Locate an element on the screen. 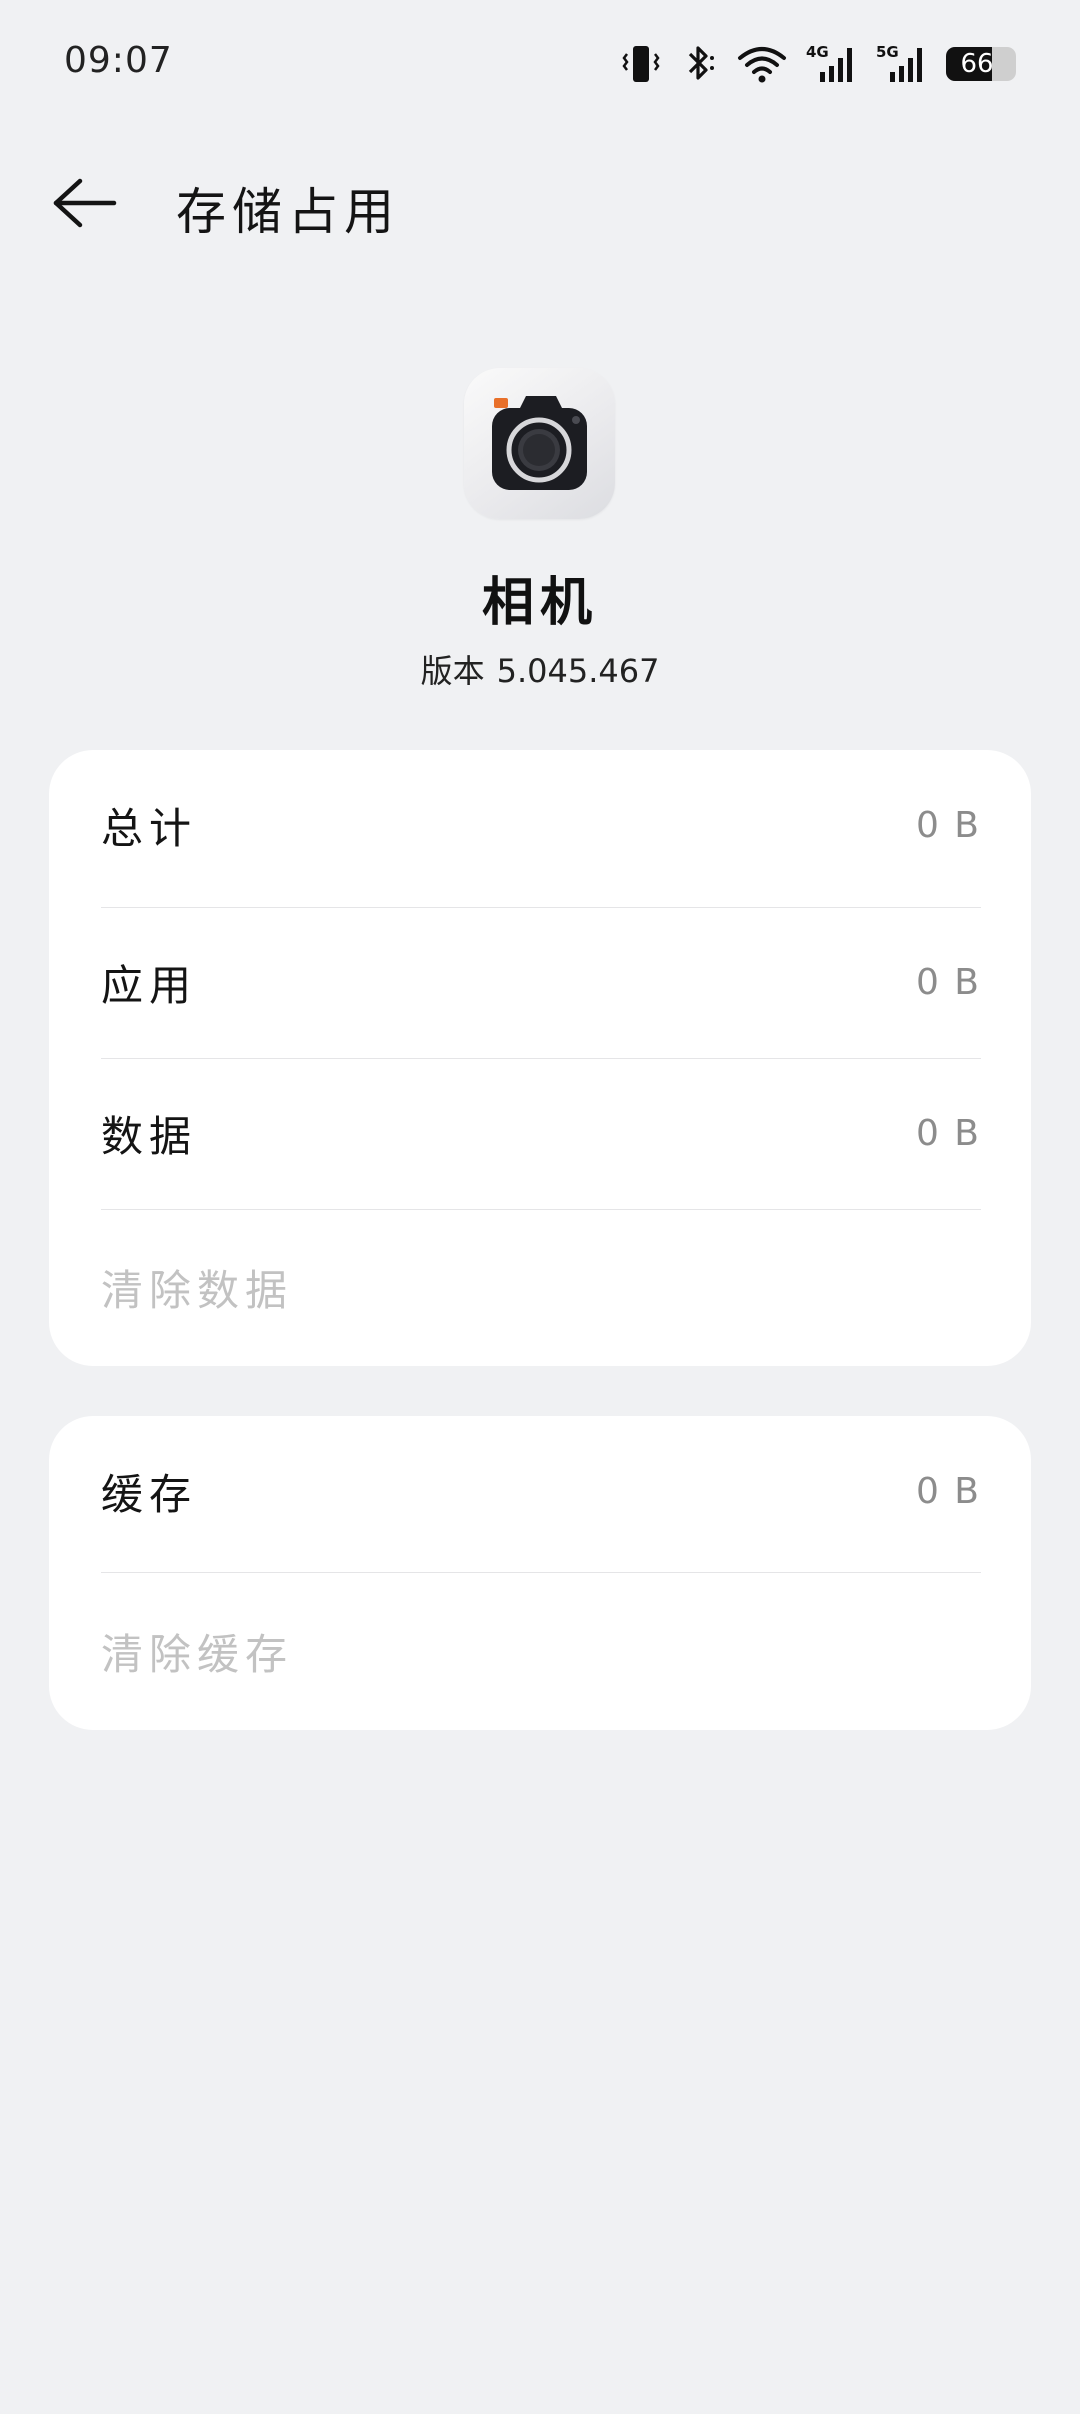 This screenshot has height=2414, width=1080. cache-card: 缓存 0 B 清除缓存 is located at coordinates (540, 1573).